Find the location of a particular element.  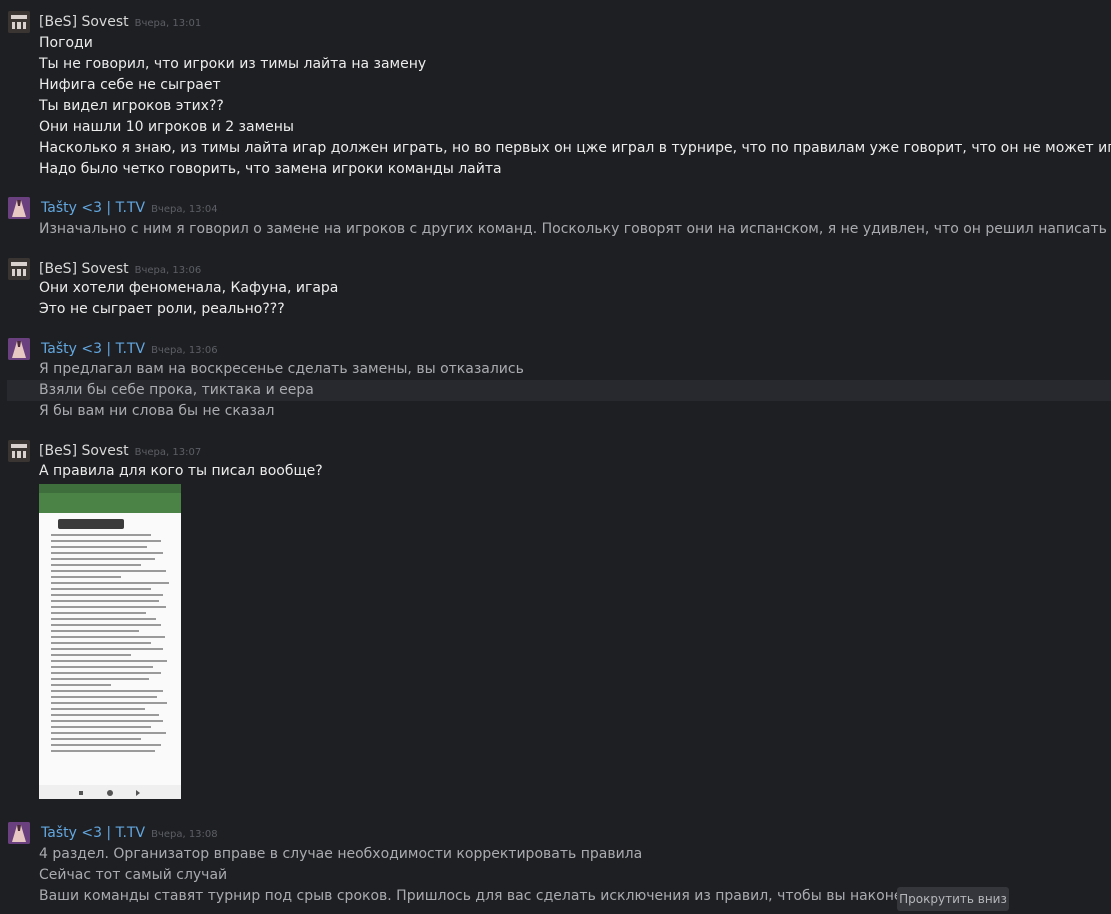

message-timestamp: Вчера, 13:08 is located at coordinates (184, 834).